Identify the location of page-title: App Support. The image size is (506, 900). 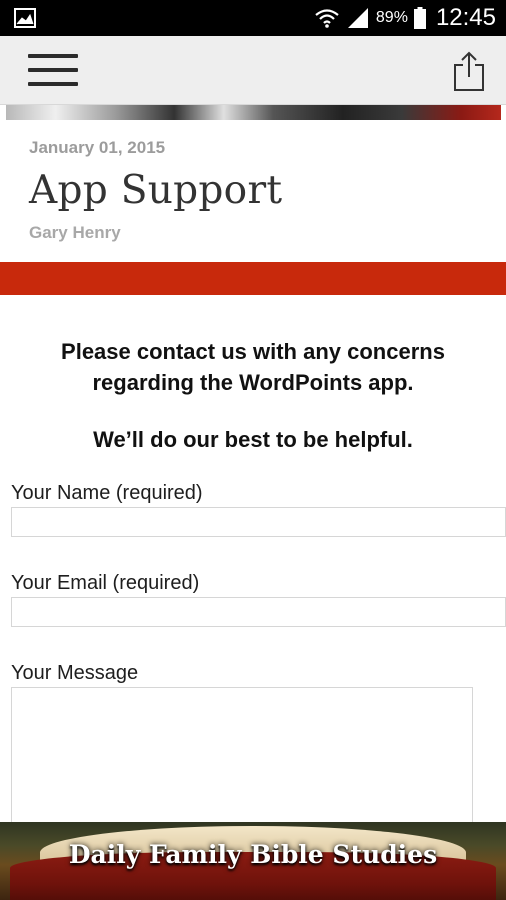
(156, 190).